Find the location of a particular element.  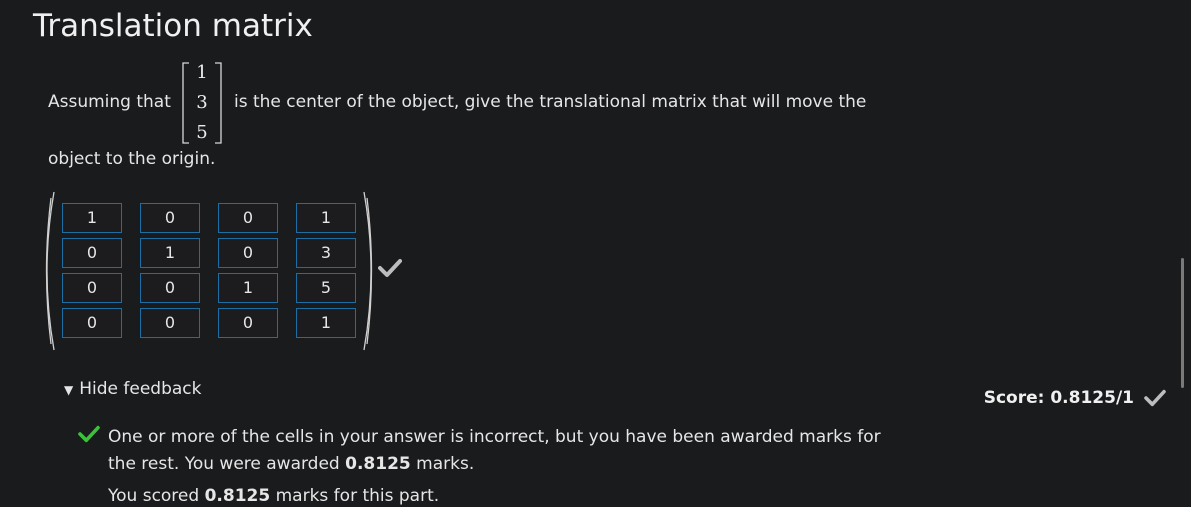

score-label: Score: 0.8125/1 is located at coordinates (1058, 398).